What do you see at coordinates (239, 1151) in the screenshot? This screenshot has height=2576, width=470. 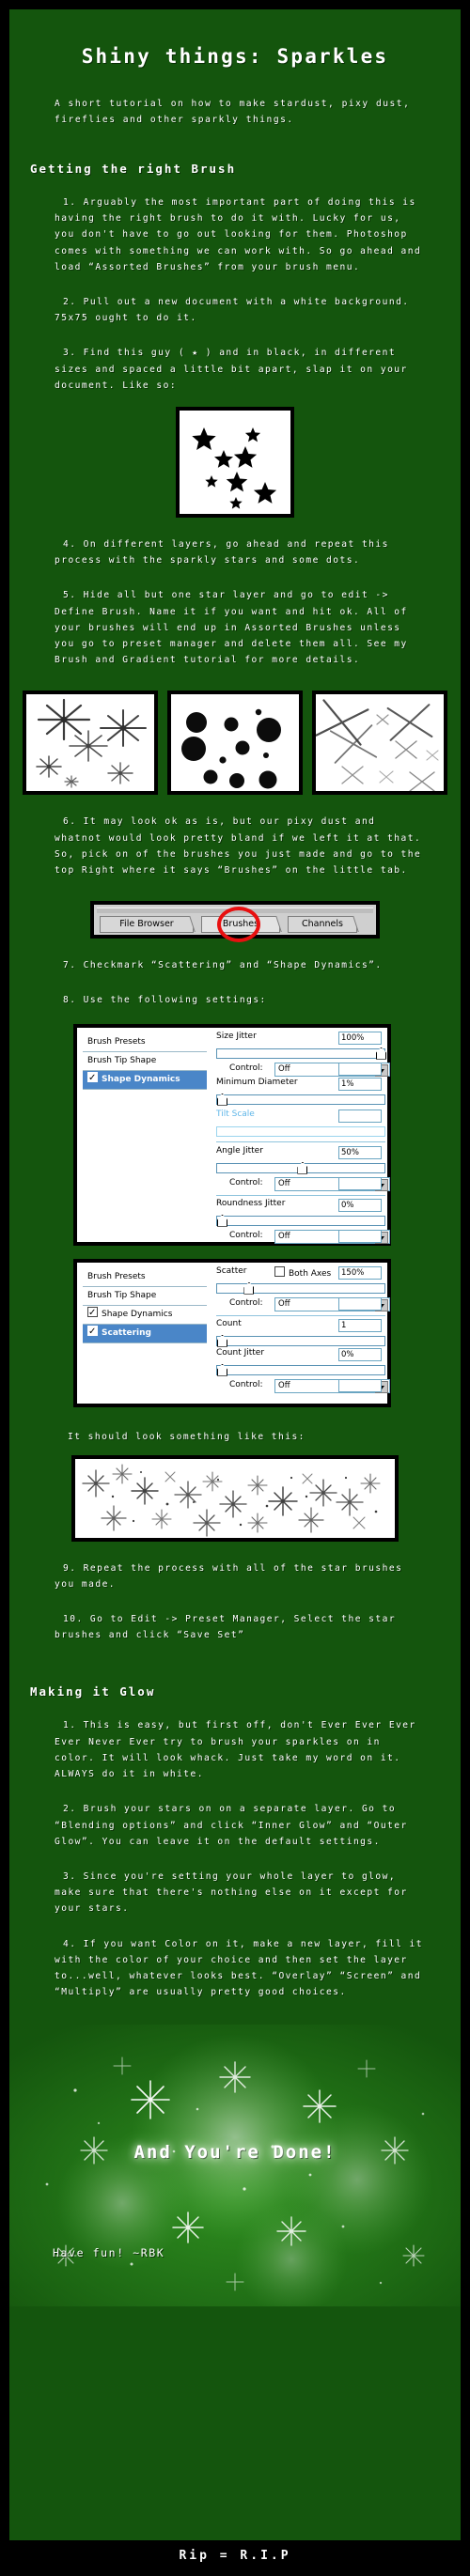 I see `angle-jitter-label: Angle Jitter` at bounding box center [239, 1151].